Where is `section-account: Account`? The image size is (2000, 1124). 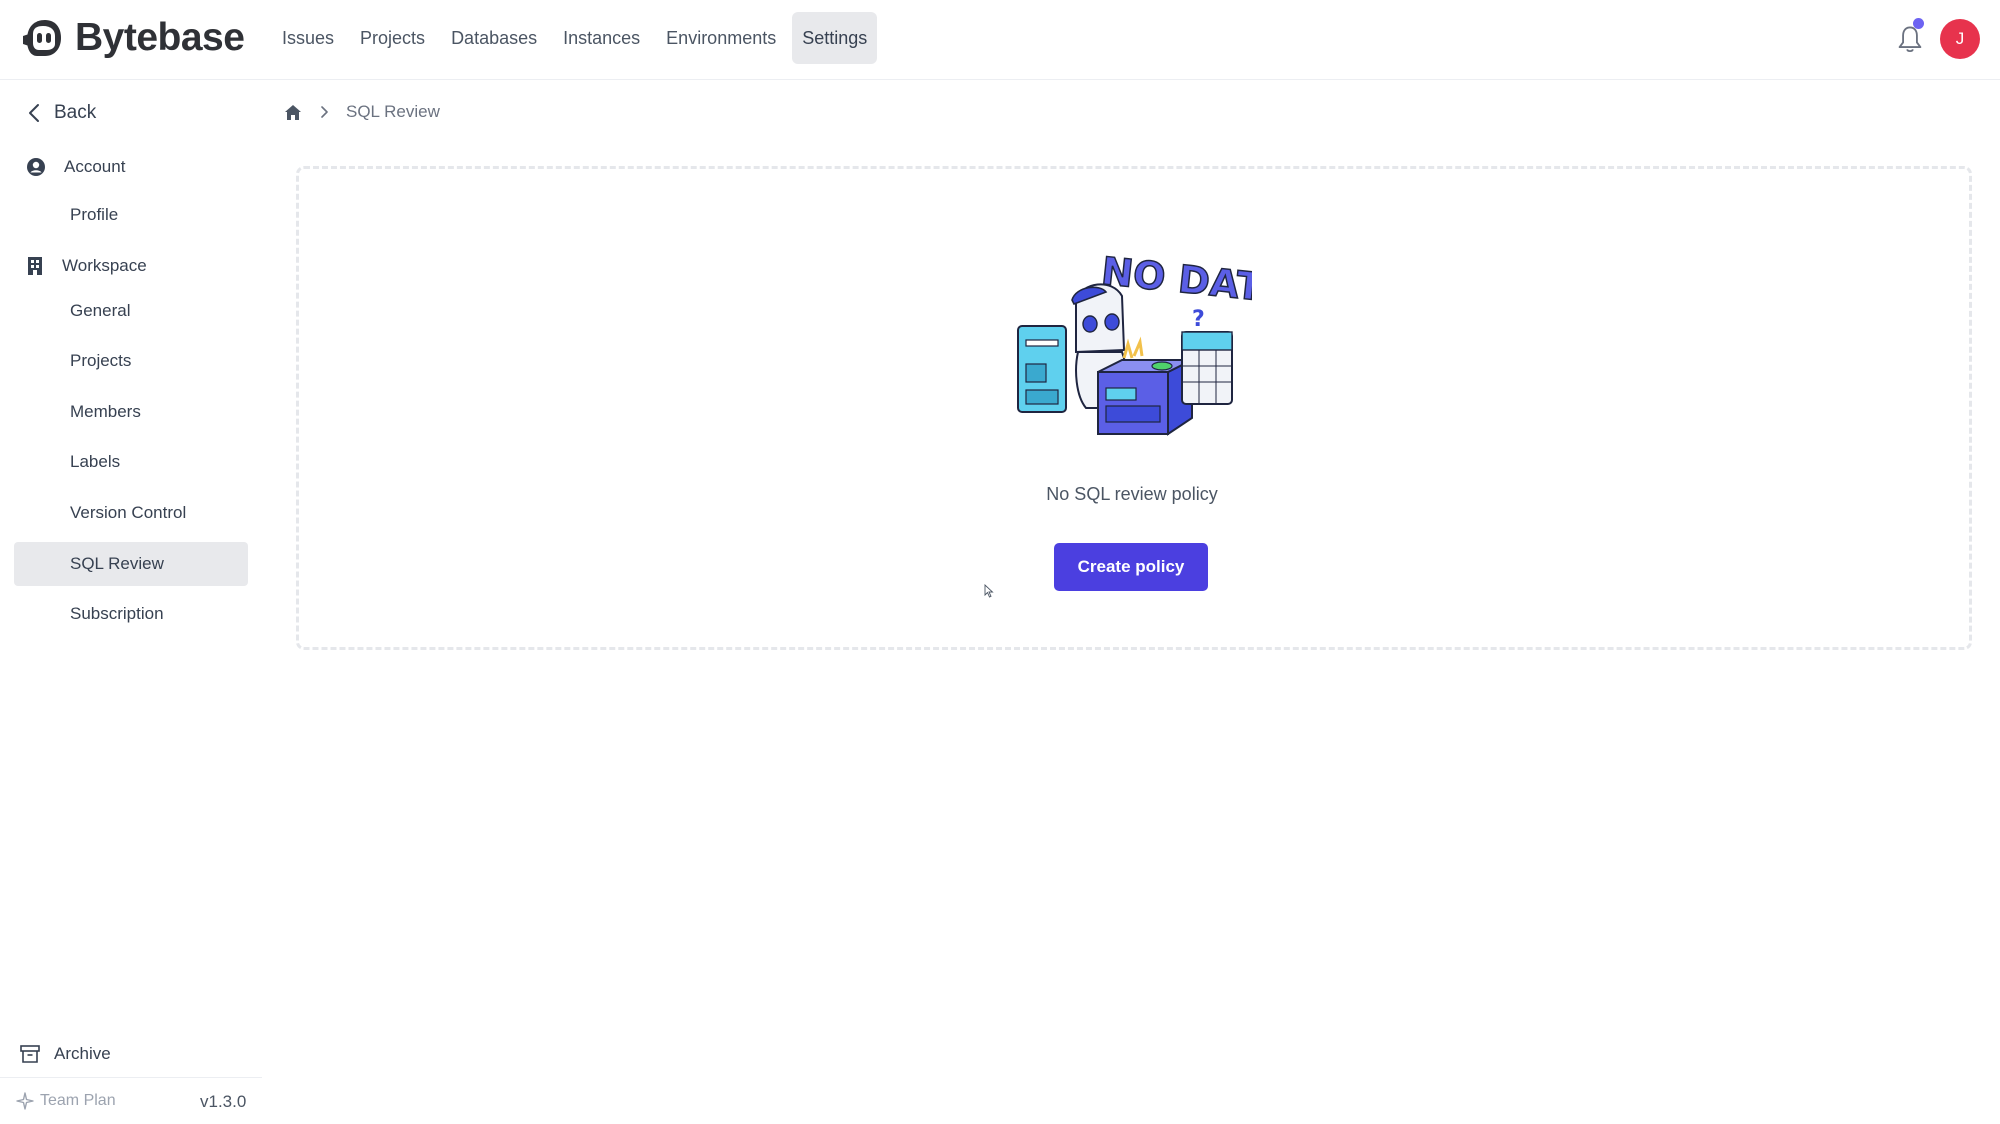 section-account: Account is located at coordinates (75, 167).